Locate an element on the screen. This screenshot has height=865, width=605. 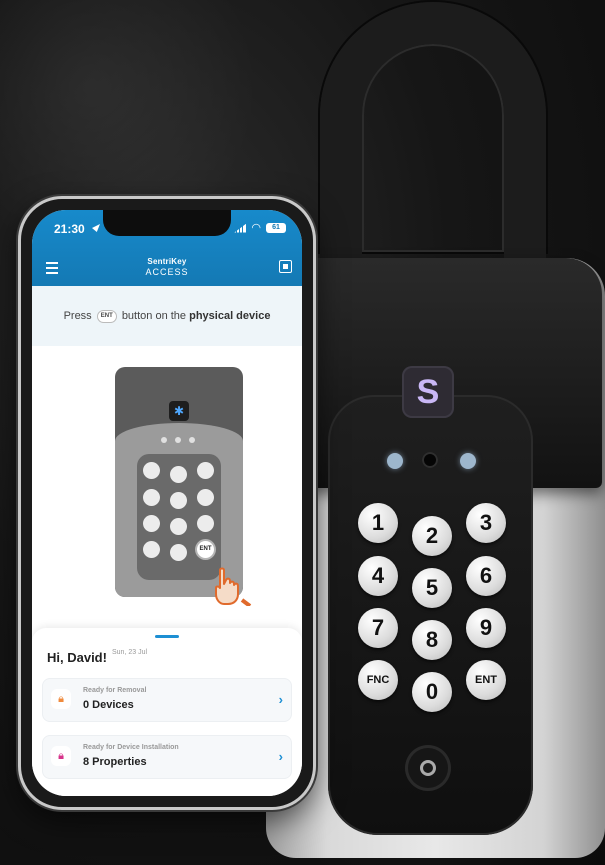
card-label: Ready for Removal is located at coordinates (115, 690).